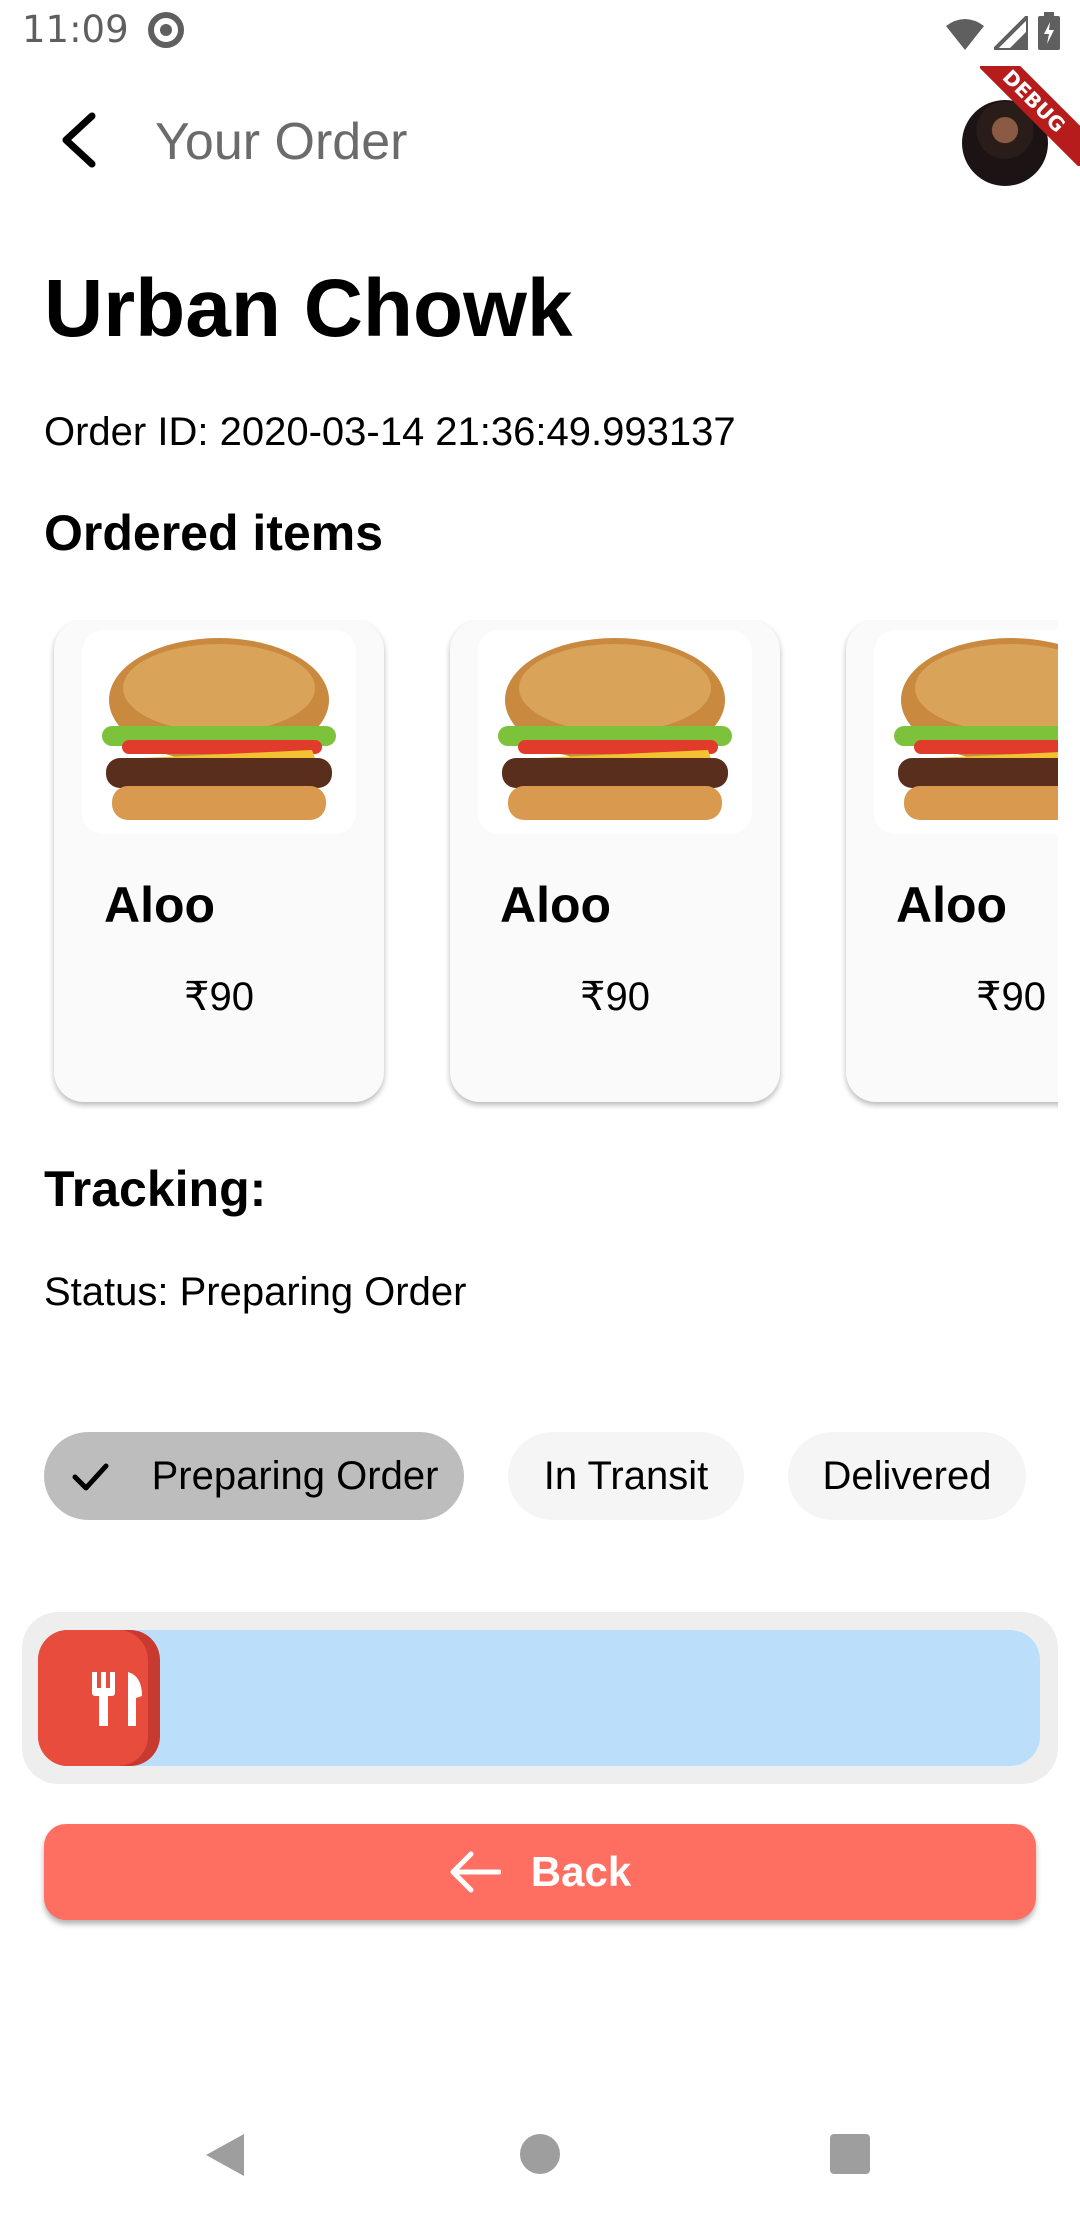  Describe the element at coordinates (255, 1292) in the screenshot. I see `status-text: Status: Preparing Order` at that location.